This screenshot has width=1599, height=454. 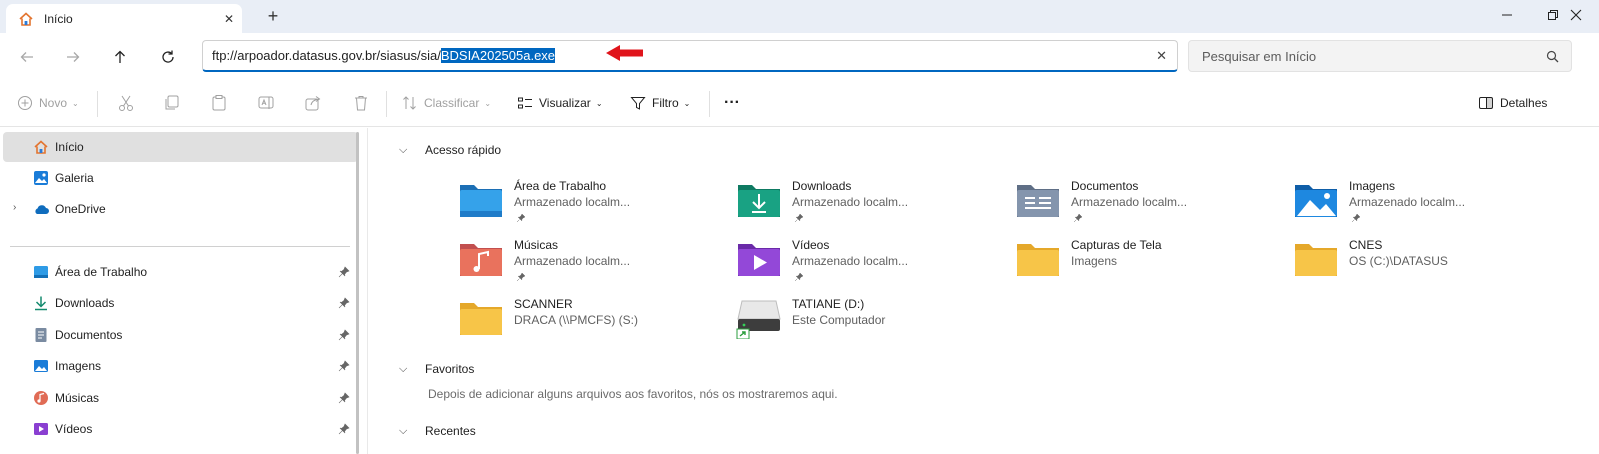 I want to click on section-header-recent: ⌵ Recentes, so click(x=437, y=431).